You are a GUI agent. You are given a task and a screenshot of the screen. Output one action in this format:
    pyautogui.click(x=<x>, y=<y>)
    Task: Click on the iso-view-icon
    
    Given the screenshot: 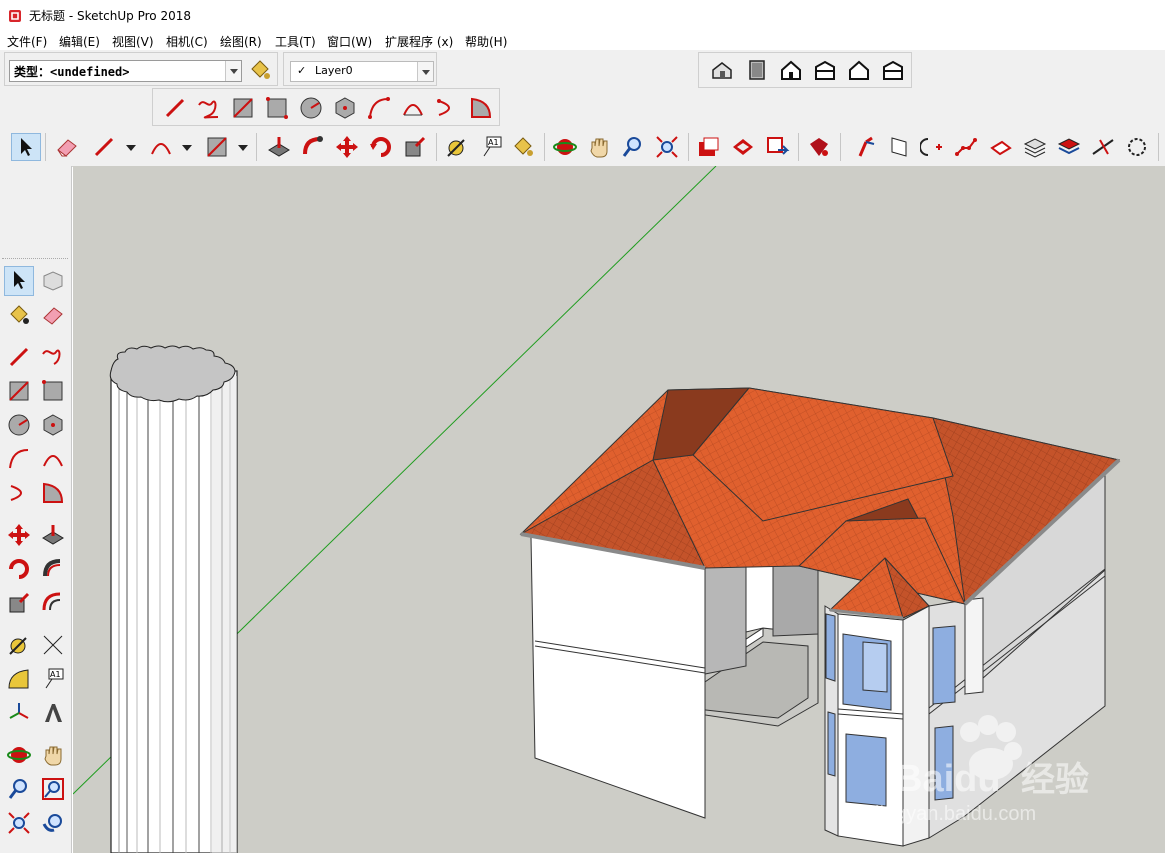 What is the action you would take?
    pyautogui.click(x=722, y=70)
    